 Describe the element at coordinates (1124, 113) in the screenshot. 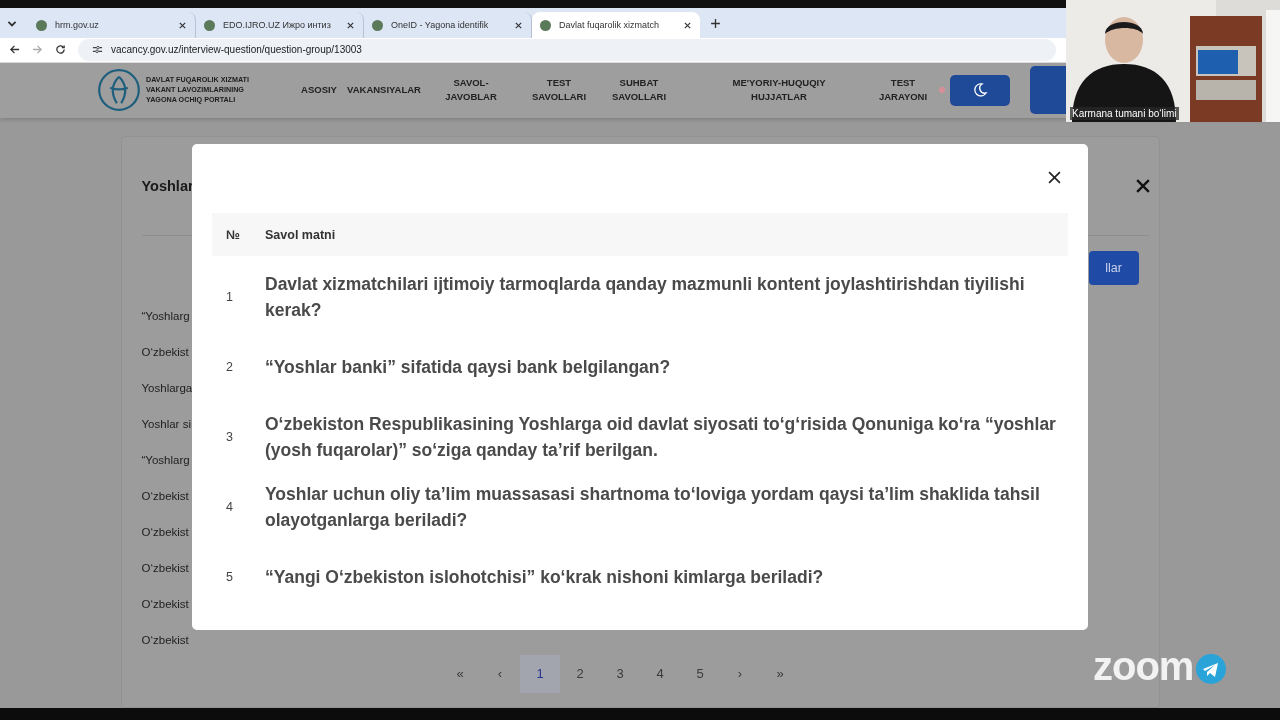

I see `participant-name: Karmana tumani bo‘limi` at that location.